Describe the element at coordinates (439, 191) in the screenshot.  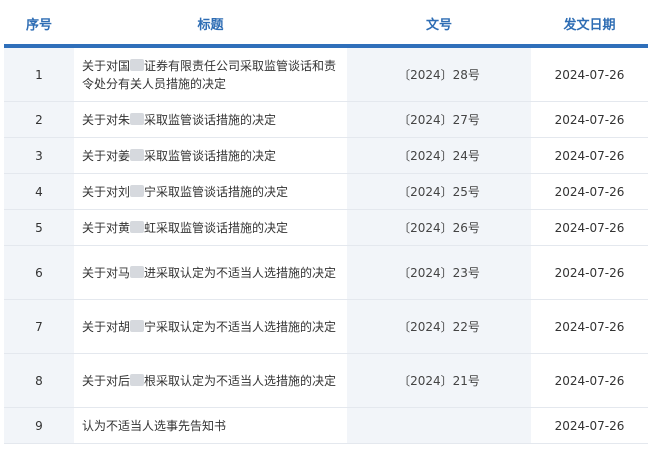
I see `row-doc-number: 〔2024〕25号` at that location.